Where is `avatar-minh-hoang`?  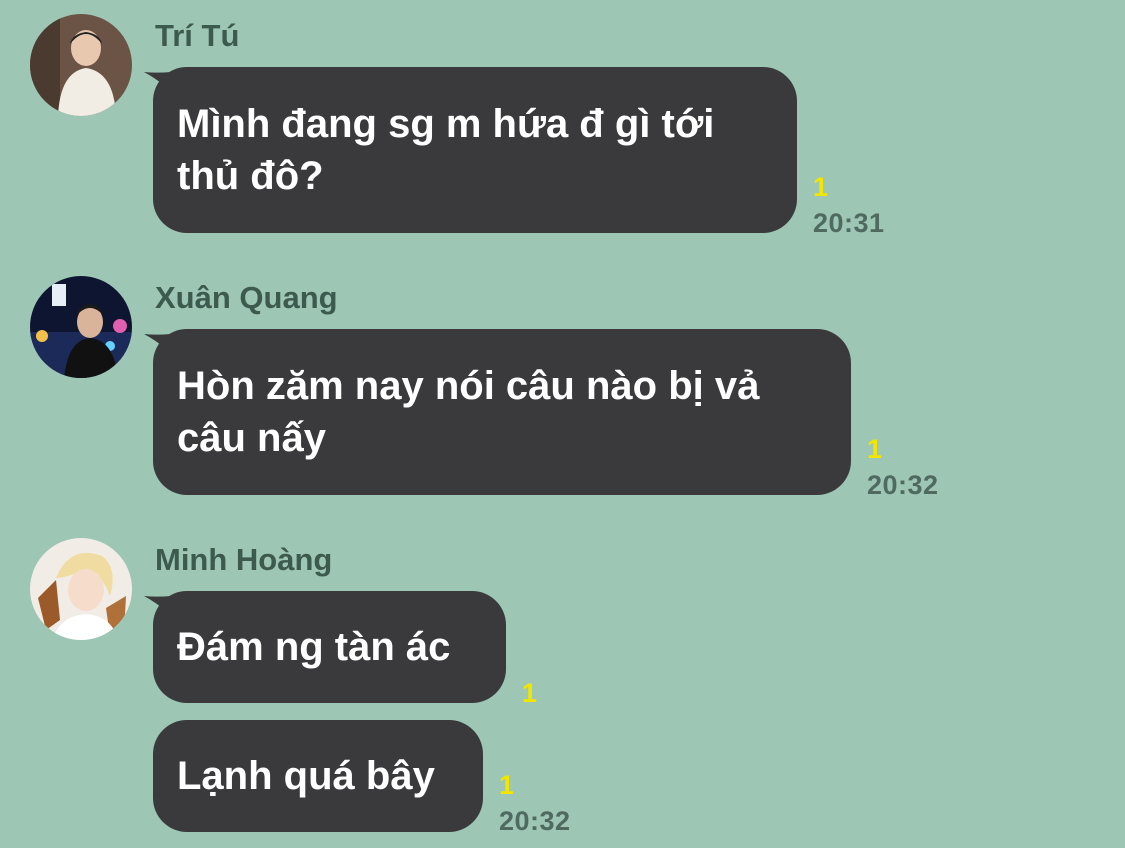
avatar-minh-hoang is located at coordinates (81, 589).